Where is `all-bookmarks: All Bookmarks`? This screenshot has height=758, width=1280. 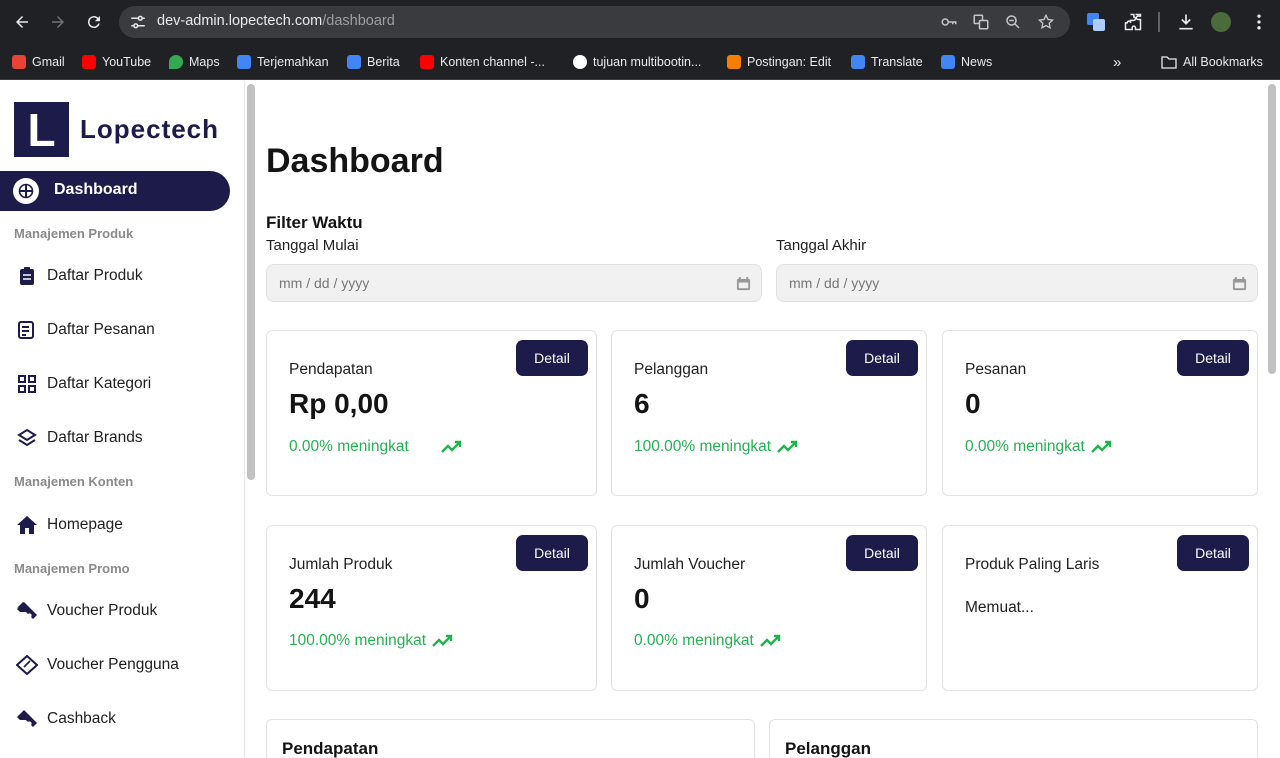
all-bookmarks: All Bookmarks is located at coordinates (1212, 62).